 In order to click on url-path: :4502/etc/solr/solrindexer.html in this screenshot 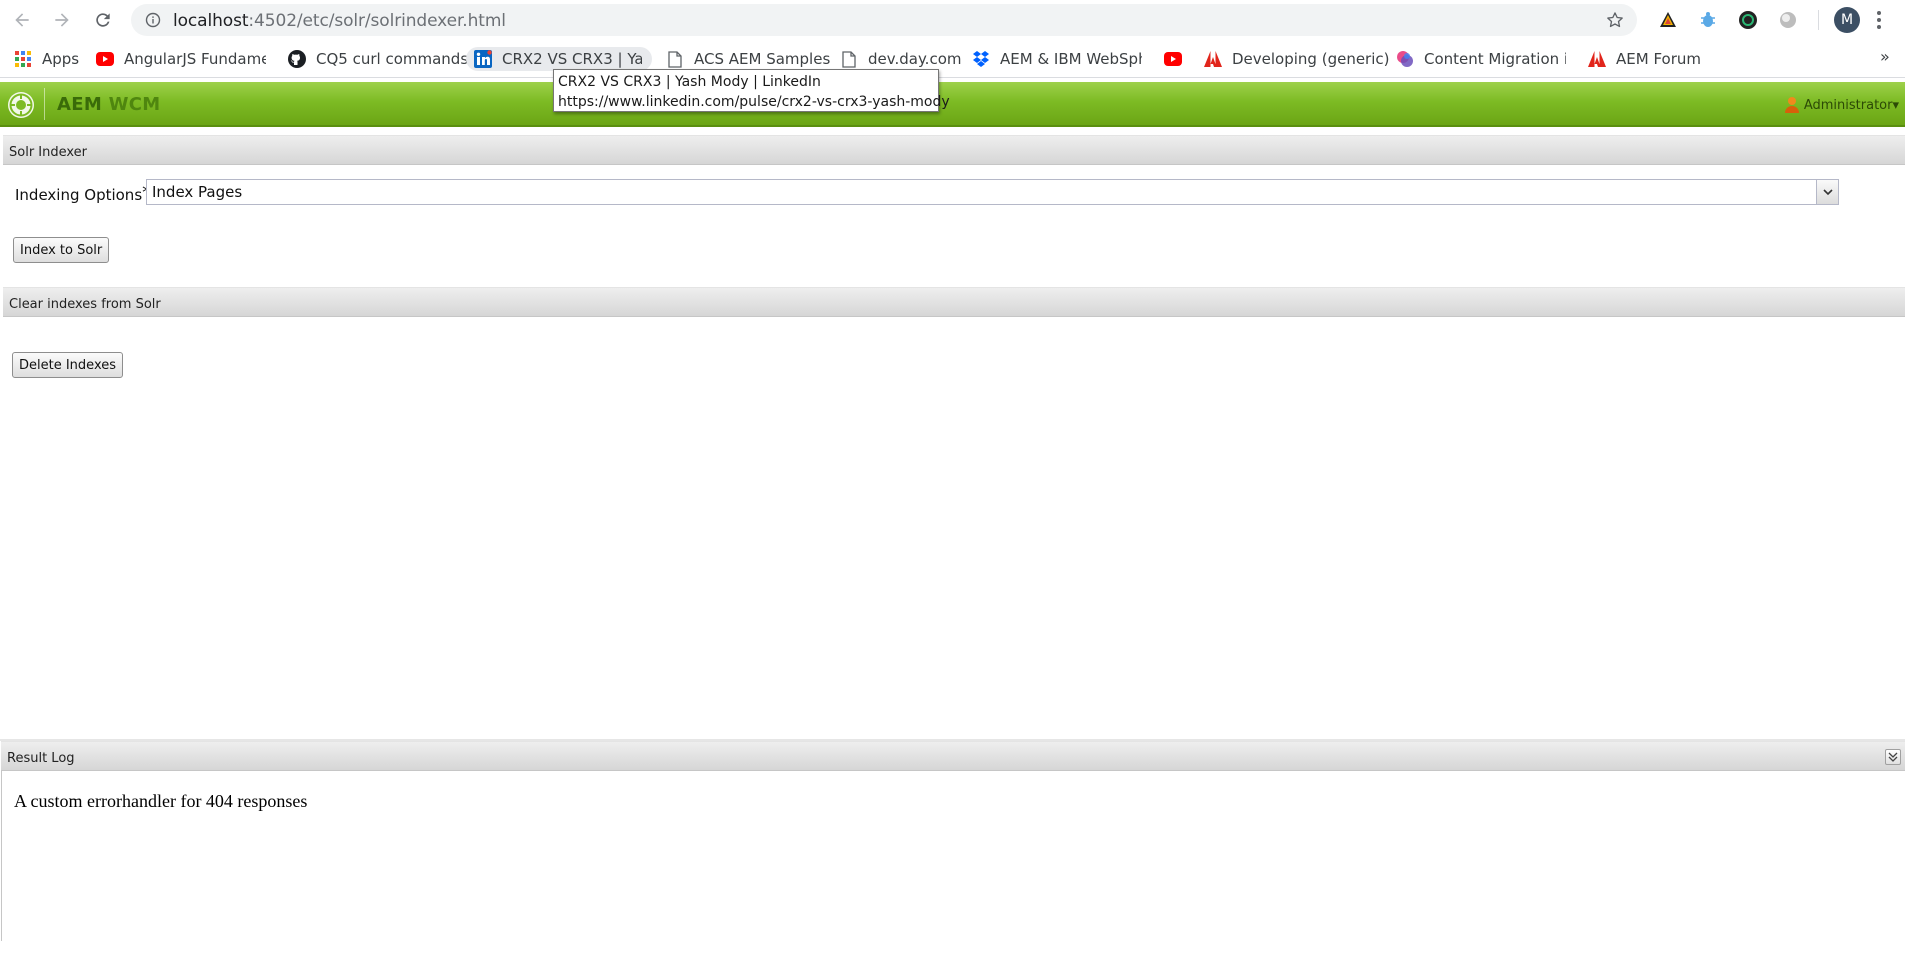, I will do `click(377, 21)`.